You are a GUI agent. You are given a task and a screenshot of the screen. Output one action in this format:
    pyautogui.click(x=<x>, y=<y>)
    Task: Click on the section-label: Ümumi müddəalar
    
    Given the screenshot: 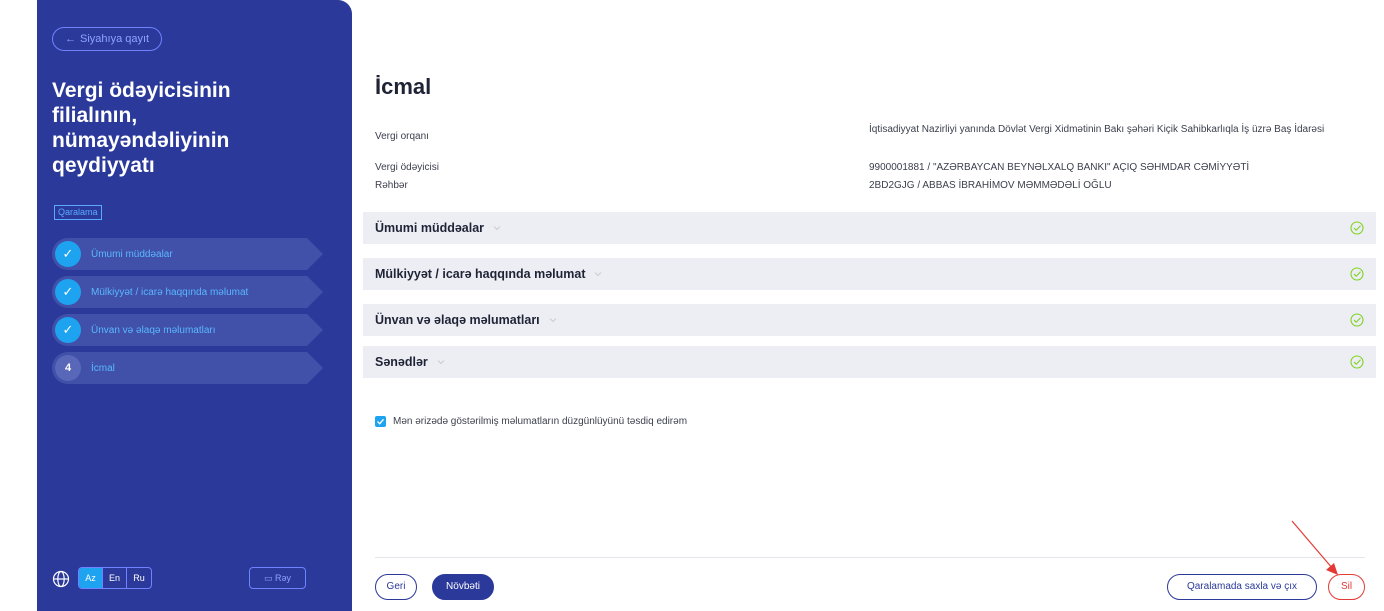 What is the action you would take?
    pyautogui.click(x=430, y=228)
    